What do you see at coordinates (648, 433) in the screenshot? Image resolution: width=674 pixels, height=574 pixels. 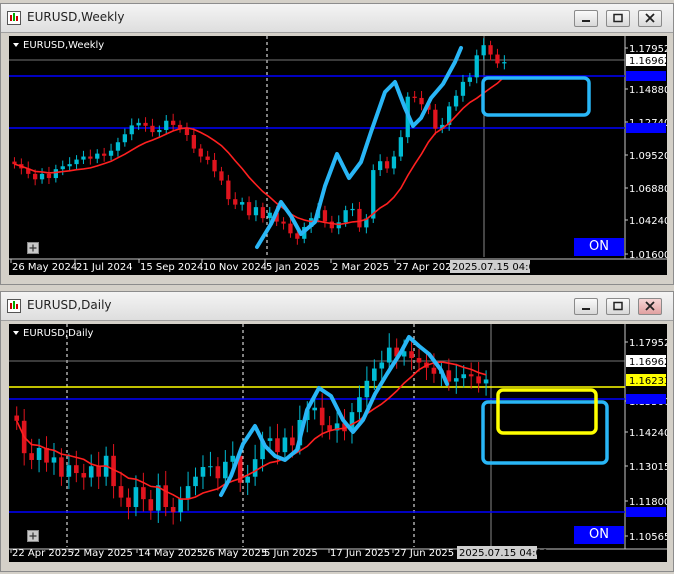 I see `price-axis-label: 1.14240` at bounding box center [648, 433].